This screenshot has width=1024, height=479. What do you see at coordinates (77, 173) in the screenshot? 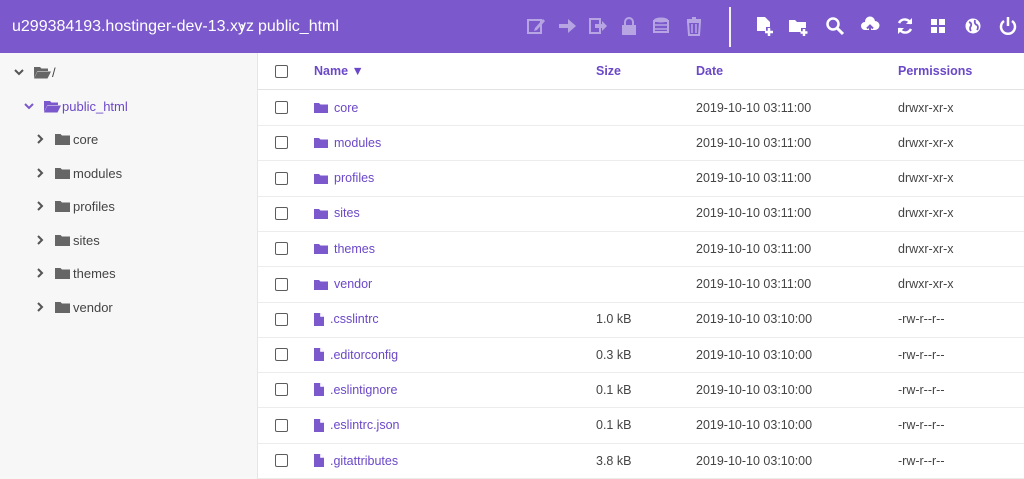
I see `tree-item-modules: modules` at bounding box center [77, 173].